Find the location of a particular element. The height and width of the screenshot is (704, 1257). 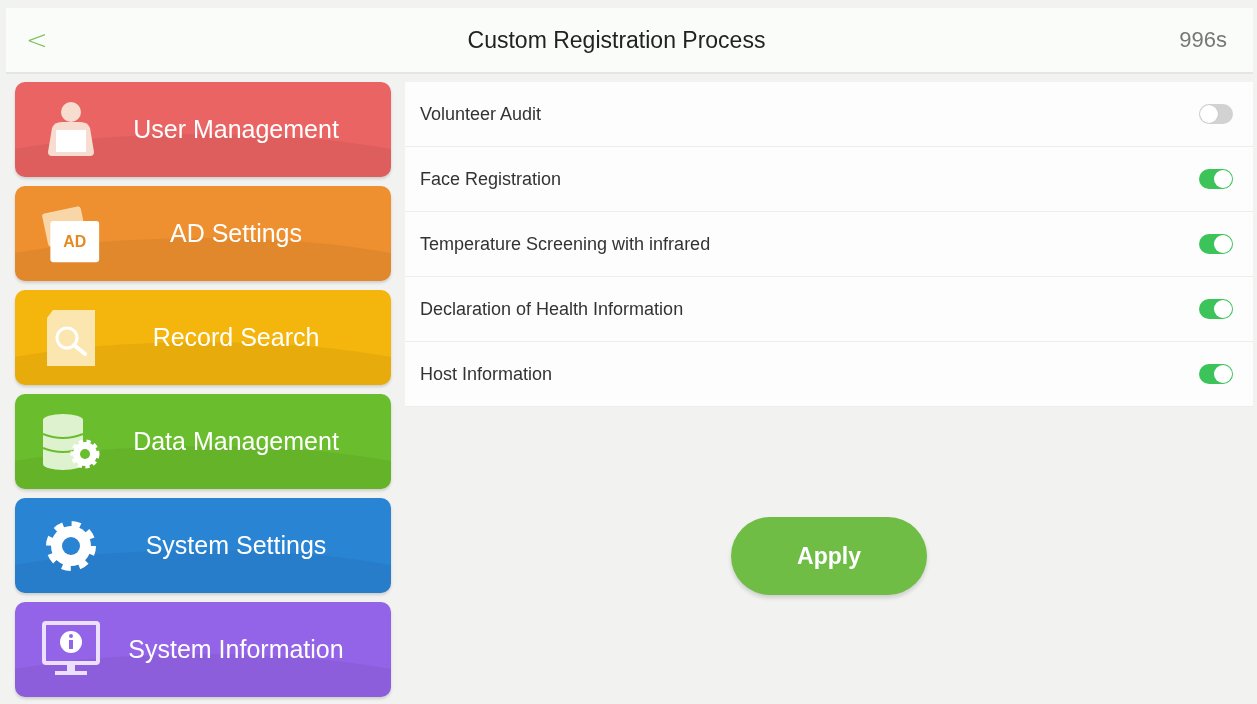

setting-label: Volunteer Audit is located at coordinates (481, 114).